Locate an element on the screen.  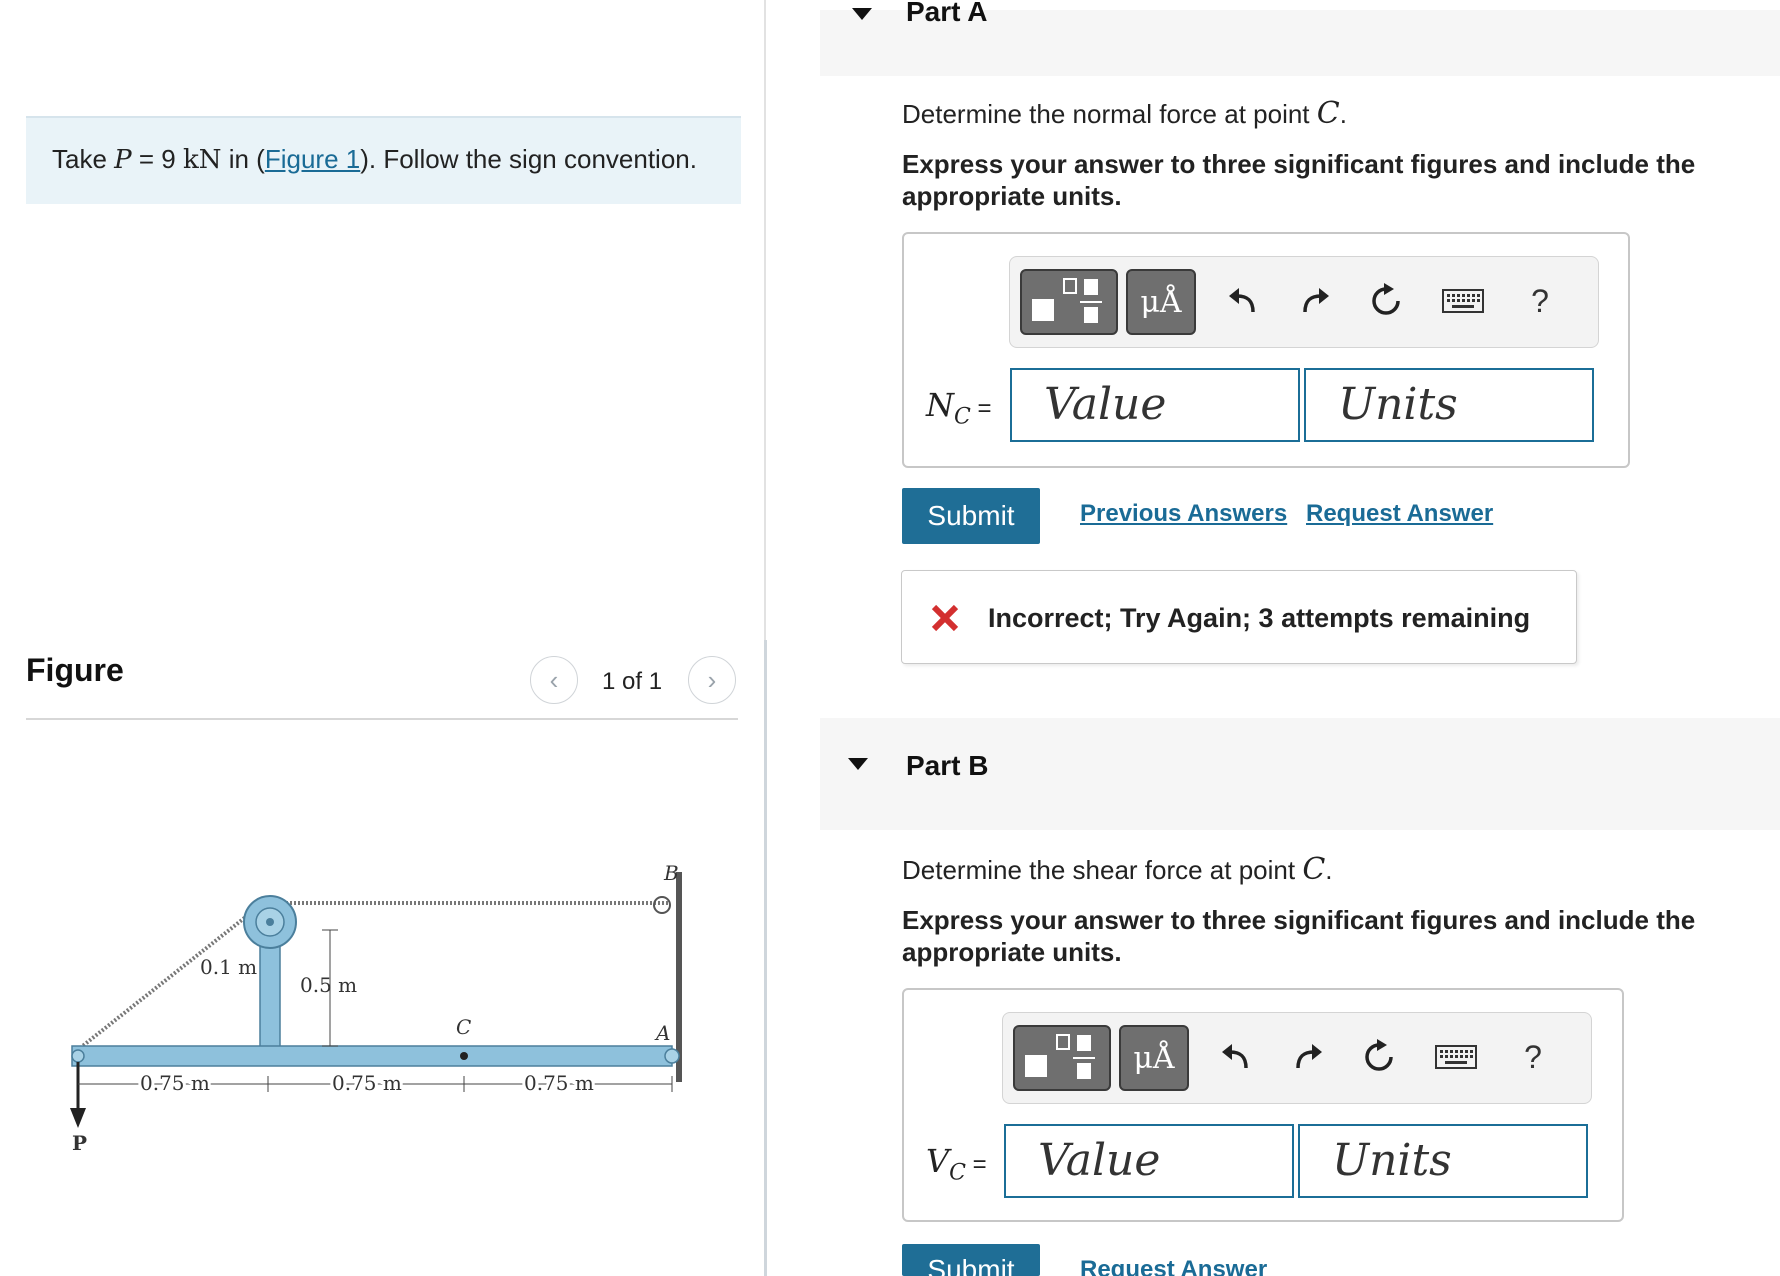
part-a-answer-box: μÅ ? NC = Value Units is located at coordinates (1266, 350).